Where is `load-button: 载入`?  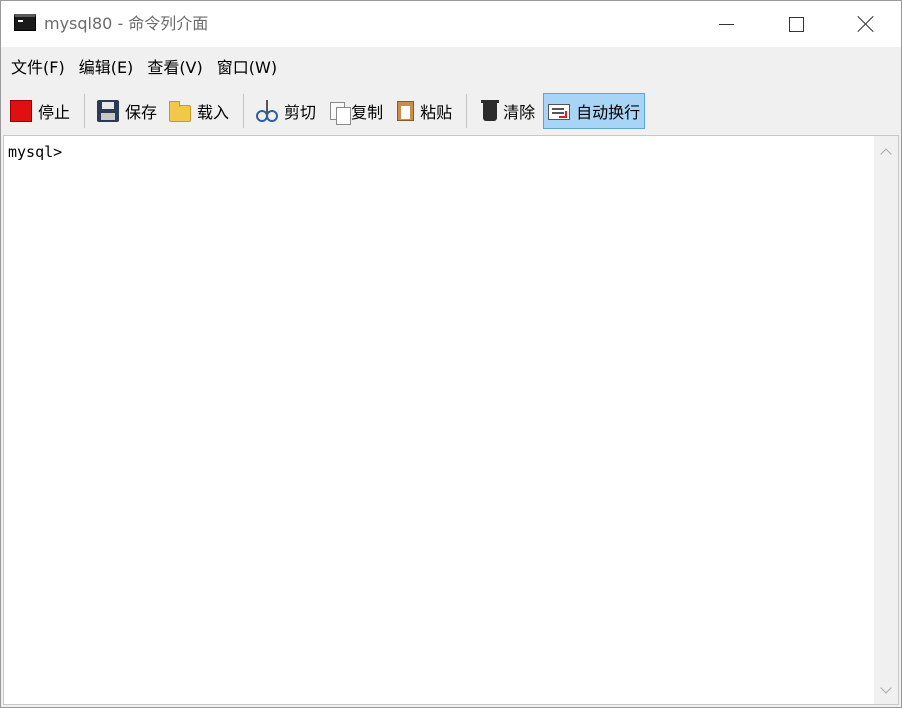
load-button: 载入 is located at coordinates (199, 111).